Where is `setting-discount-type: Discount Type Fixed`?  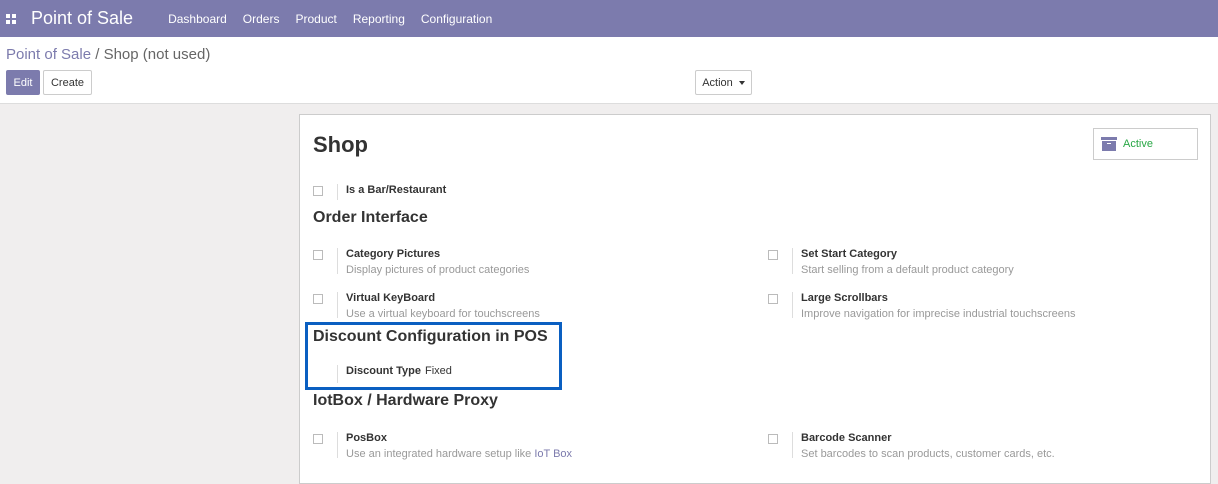 setting-discount-type: Discount Type Fixed is located at coordinates (433, 376).